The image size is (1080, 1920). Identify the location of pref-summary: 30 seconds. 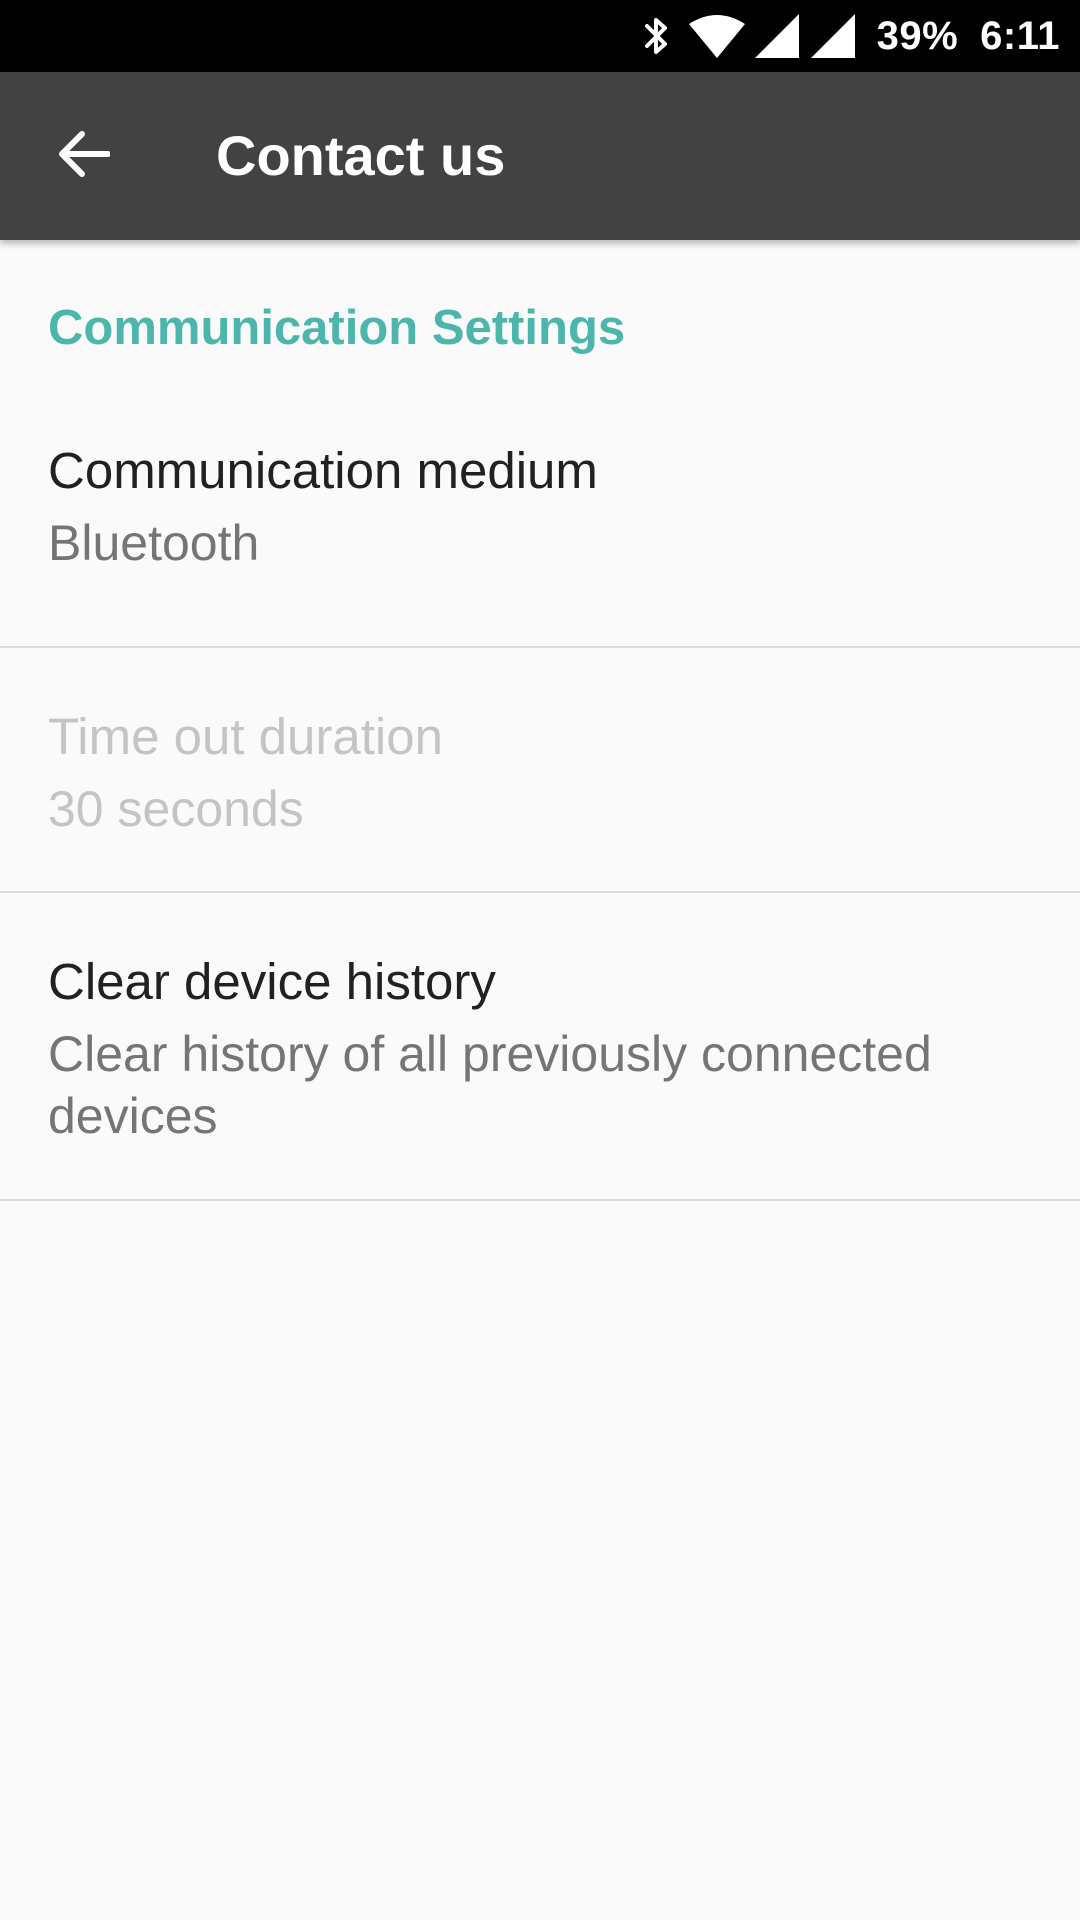
(176, 809).